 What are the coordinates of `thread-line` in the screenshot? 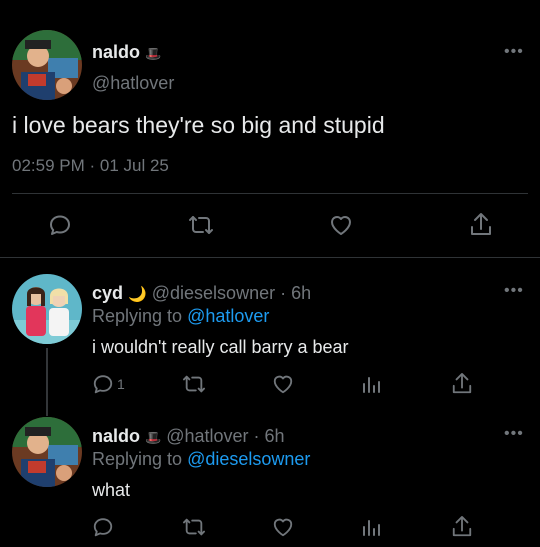 It's located at (47, 382).